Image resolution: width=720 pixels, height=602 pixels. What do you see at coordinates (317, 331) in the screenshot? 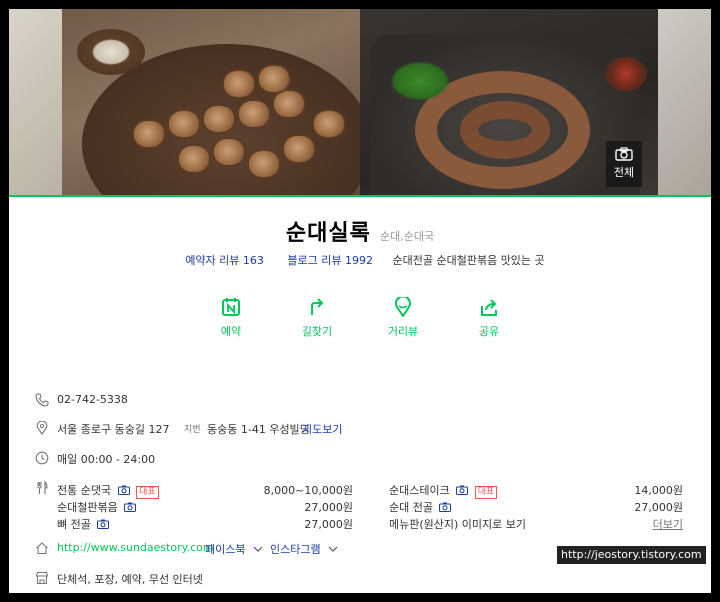
I see `directions-label: 길찾기` at bounding box center [317, 331].